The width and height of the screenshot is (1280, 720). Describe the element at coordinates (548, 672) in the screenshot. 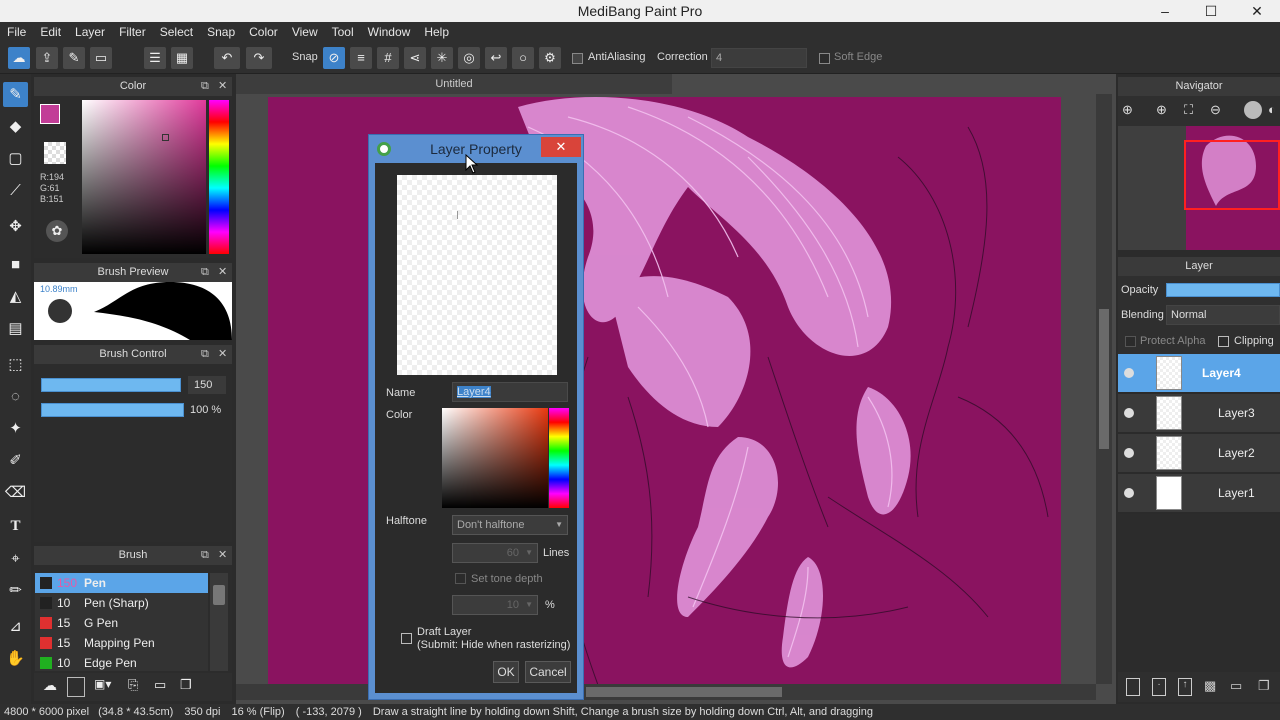

I see `cancel-button: Cancel` at that location.